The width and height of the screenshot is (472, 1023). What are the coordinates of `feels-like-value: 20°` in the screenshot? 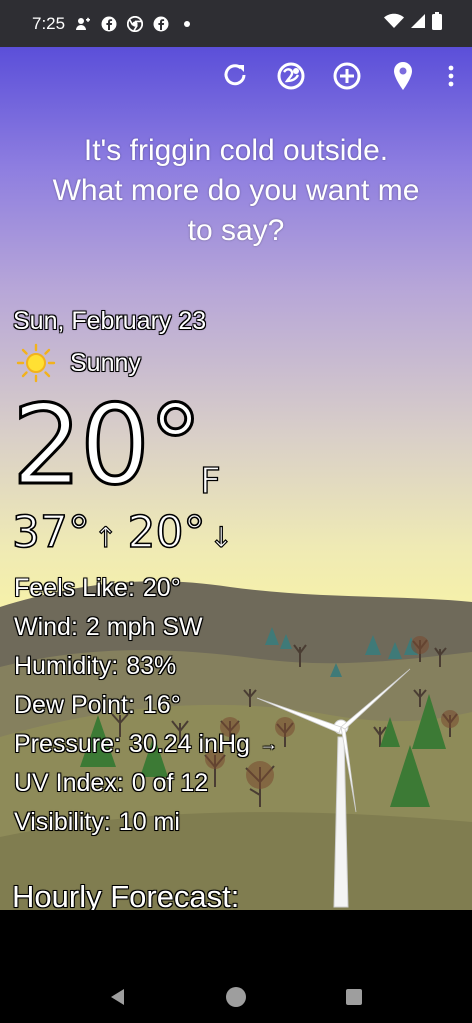 It's located at (161, 588).